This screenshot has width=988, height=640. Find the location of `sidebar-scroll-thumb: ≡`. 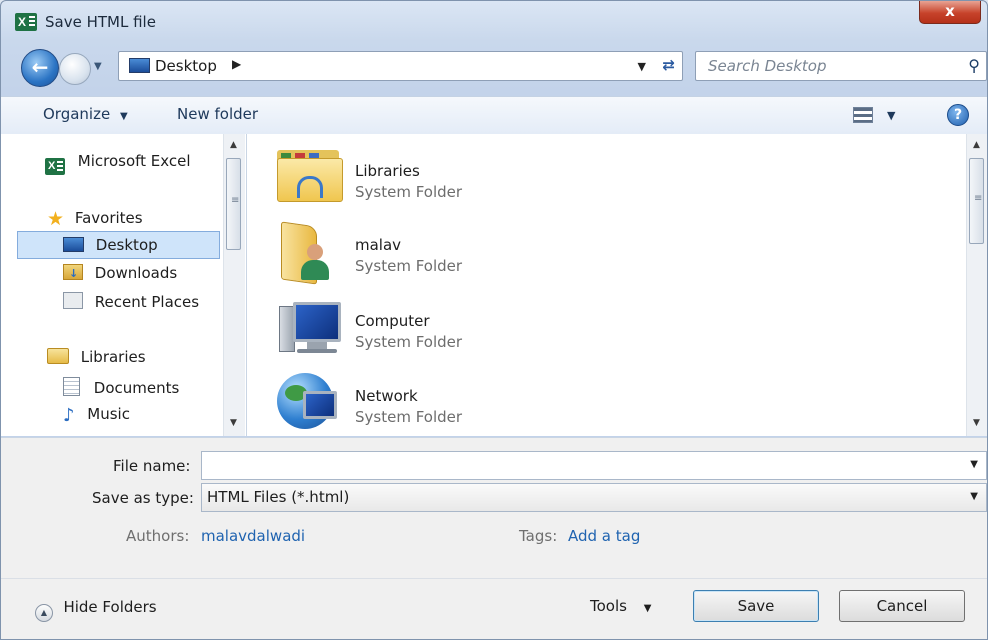

sidebar-scroll-thumb: ≡ is located at coordinates (233, 204).